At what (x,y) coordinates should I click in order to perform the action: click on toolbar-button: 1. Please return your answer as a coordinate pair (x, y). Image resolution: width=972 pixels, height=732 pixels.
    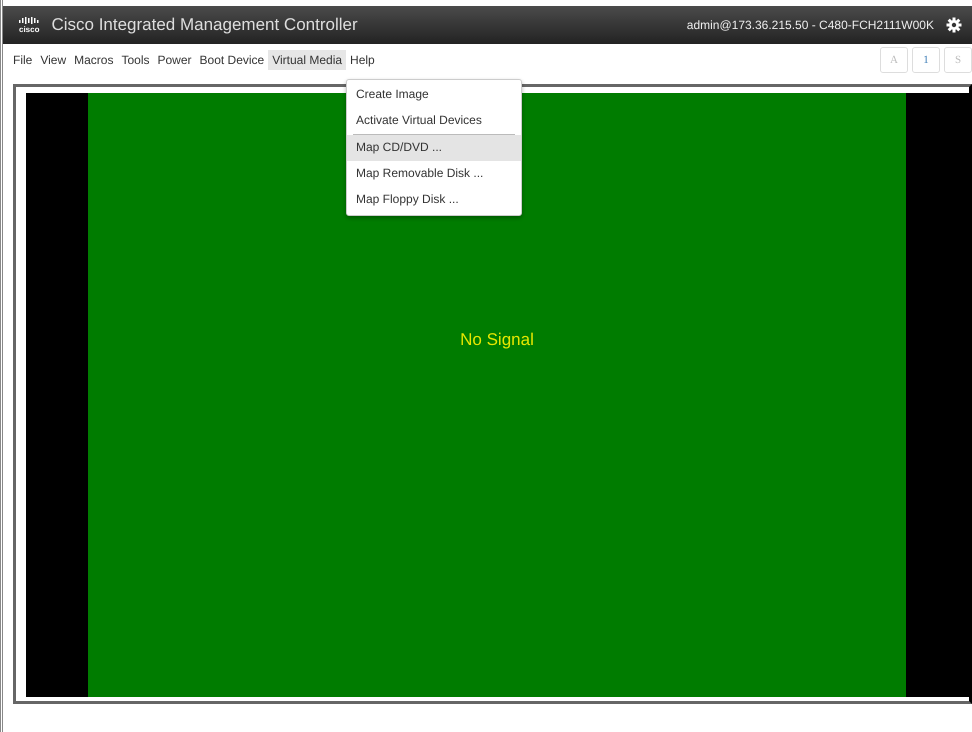
    Looking at the image, I should click on (926, 60).